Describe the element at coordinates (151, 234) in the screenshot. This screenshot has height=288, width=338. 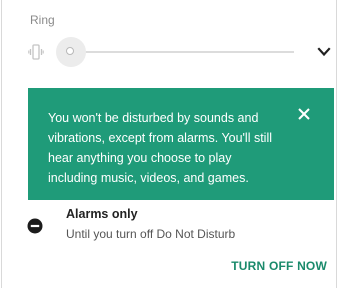
I see `dnd-mode-subtitle: Until you turn off Do Not Disturb` at that location.